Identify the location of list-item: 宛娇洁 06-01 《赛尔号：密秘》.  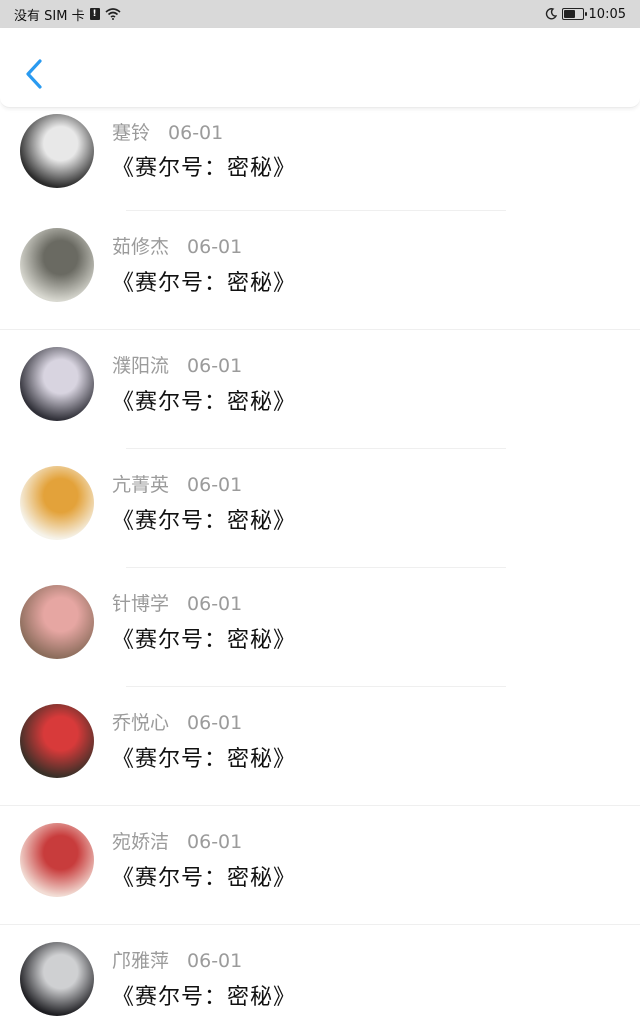
(320, 865).